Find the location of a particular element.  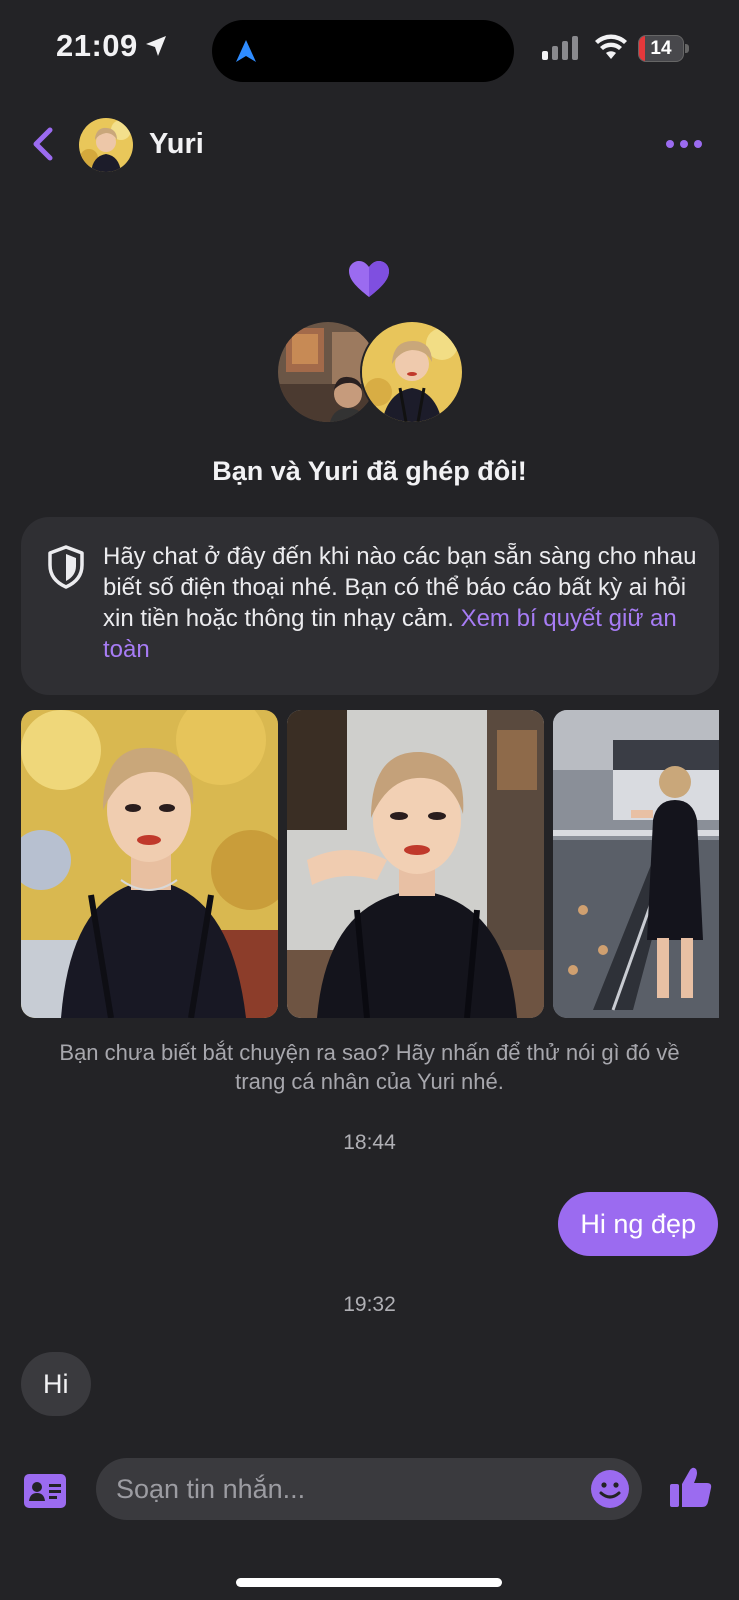

more-options-icon is located at coordinates (684, 144).